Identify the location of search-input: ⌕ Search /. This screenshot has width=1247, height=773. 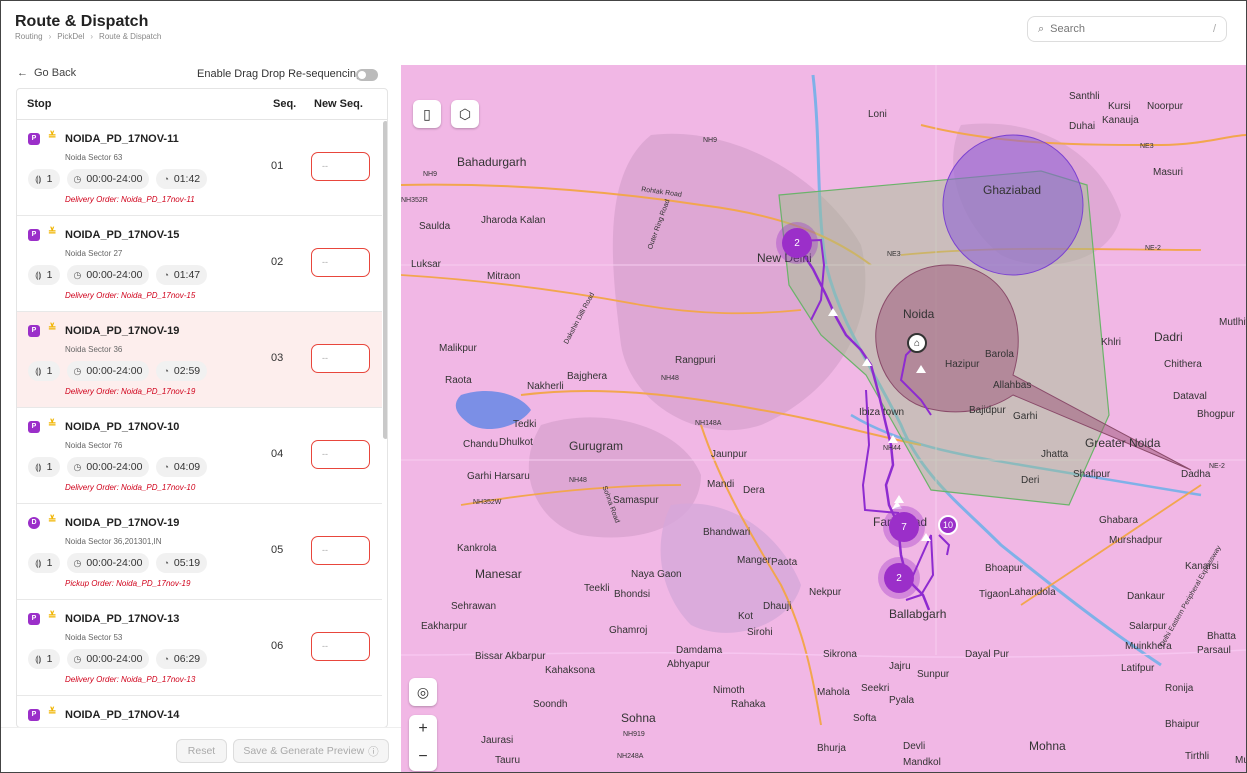
(1127, 29).